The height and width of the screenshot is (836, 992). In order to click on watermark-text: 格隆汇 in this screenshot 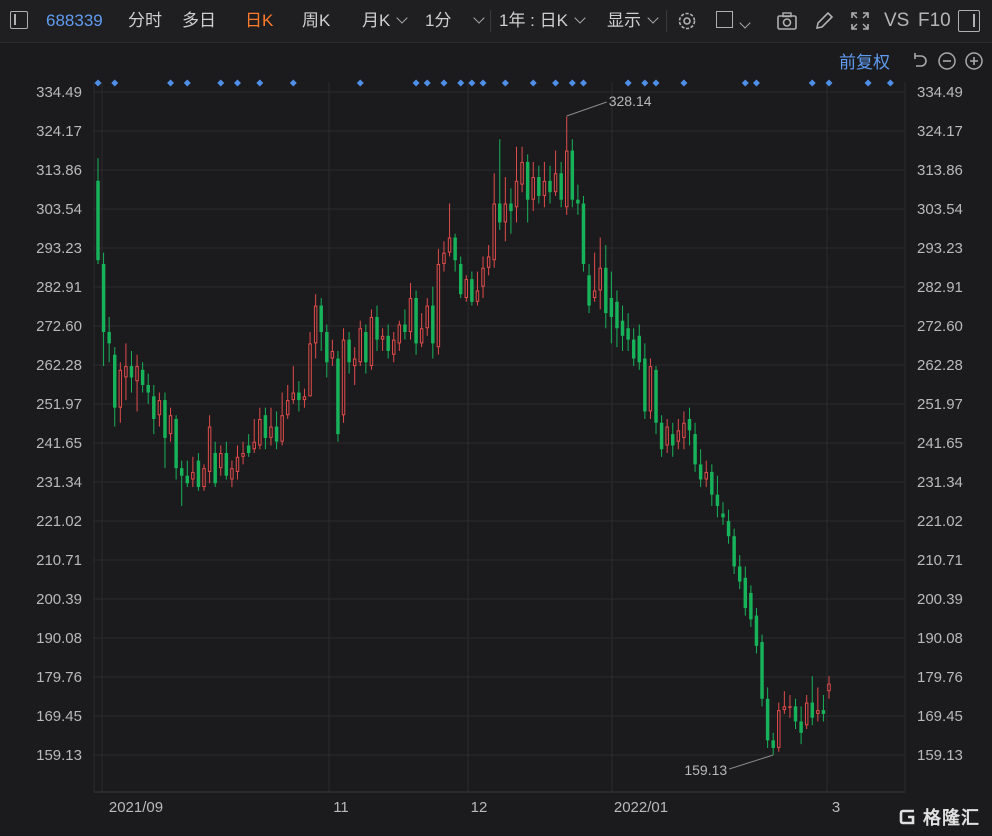, I will do `click(951, 818)`.